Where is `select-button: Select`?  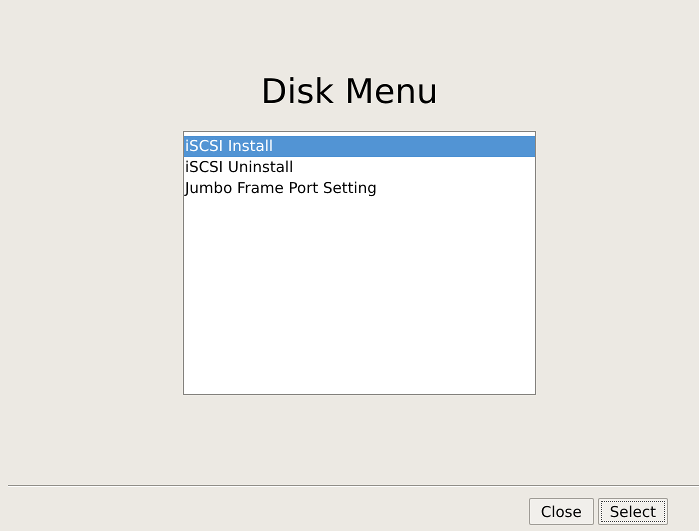 select-button: Select is located at coordinates (633, 511).